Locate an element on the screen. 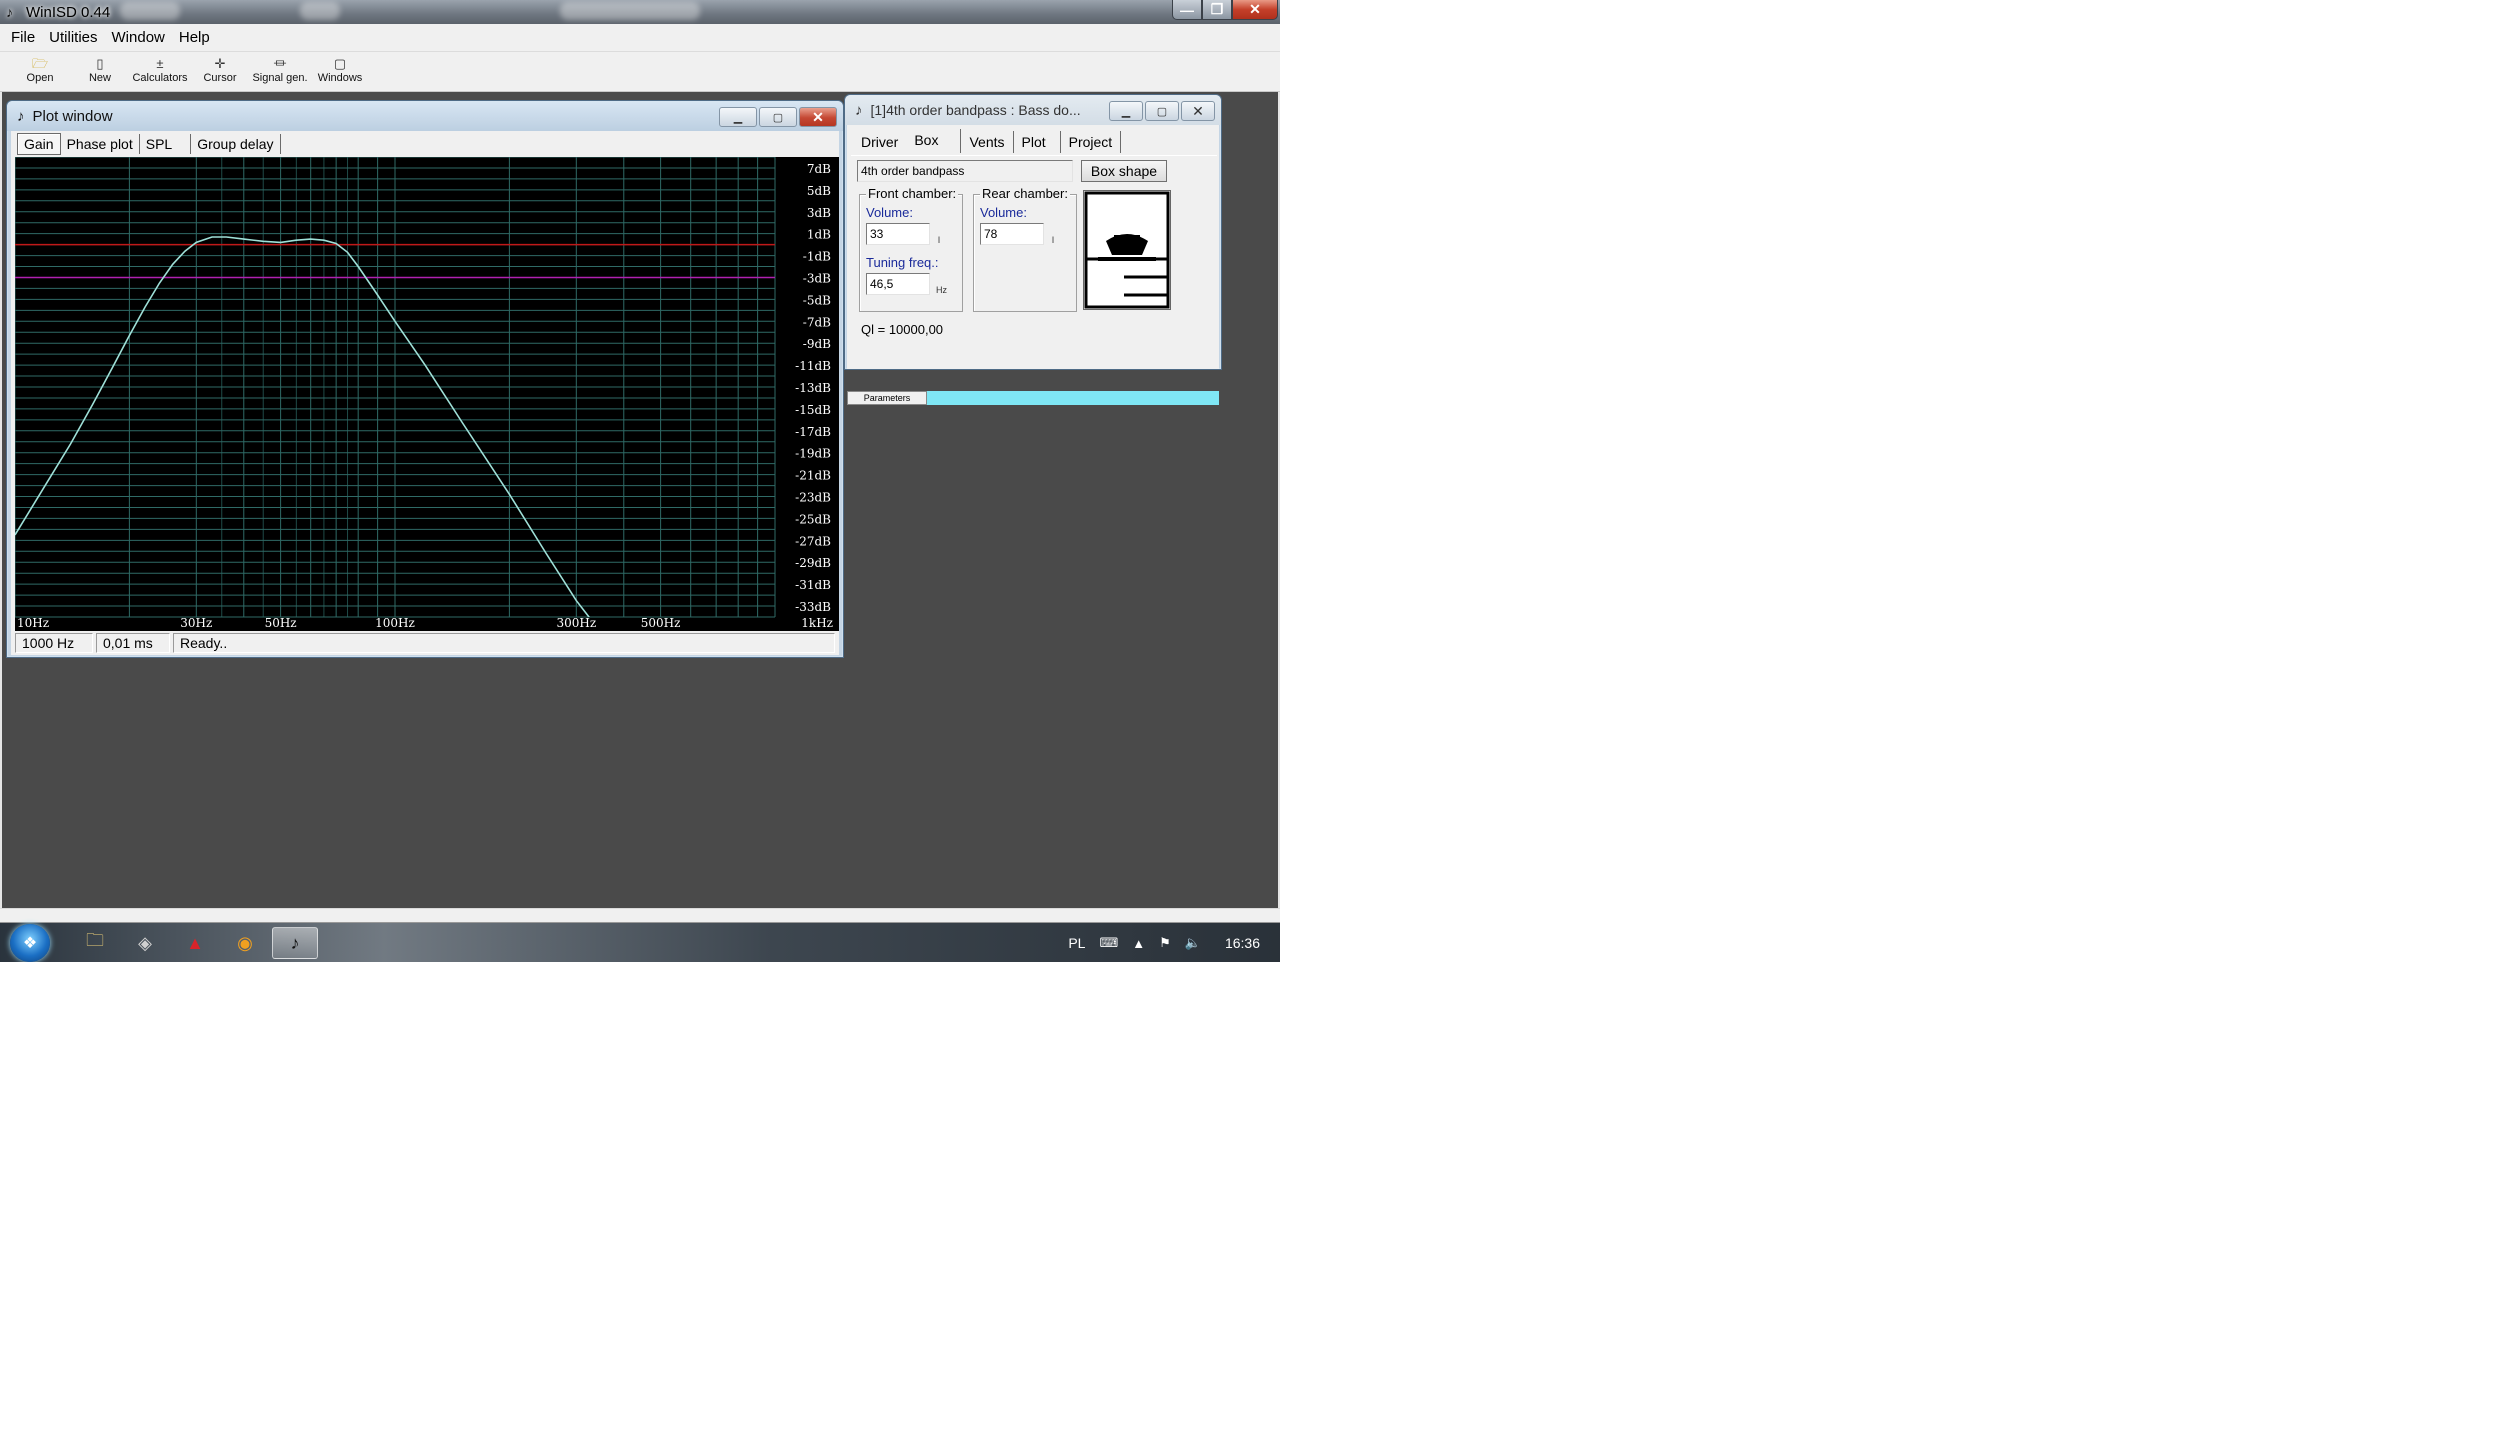 The height and width of the screenshot is (1444, 2508). tab-group-delay: Group delay is located at coordinates (236, 144).